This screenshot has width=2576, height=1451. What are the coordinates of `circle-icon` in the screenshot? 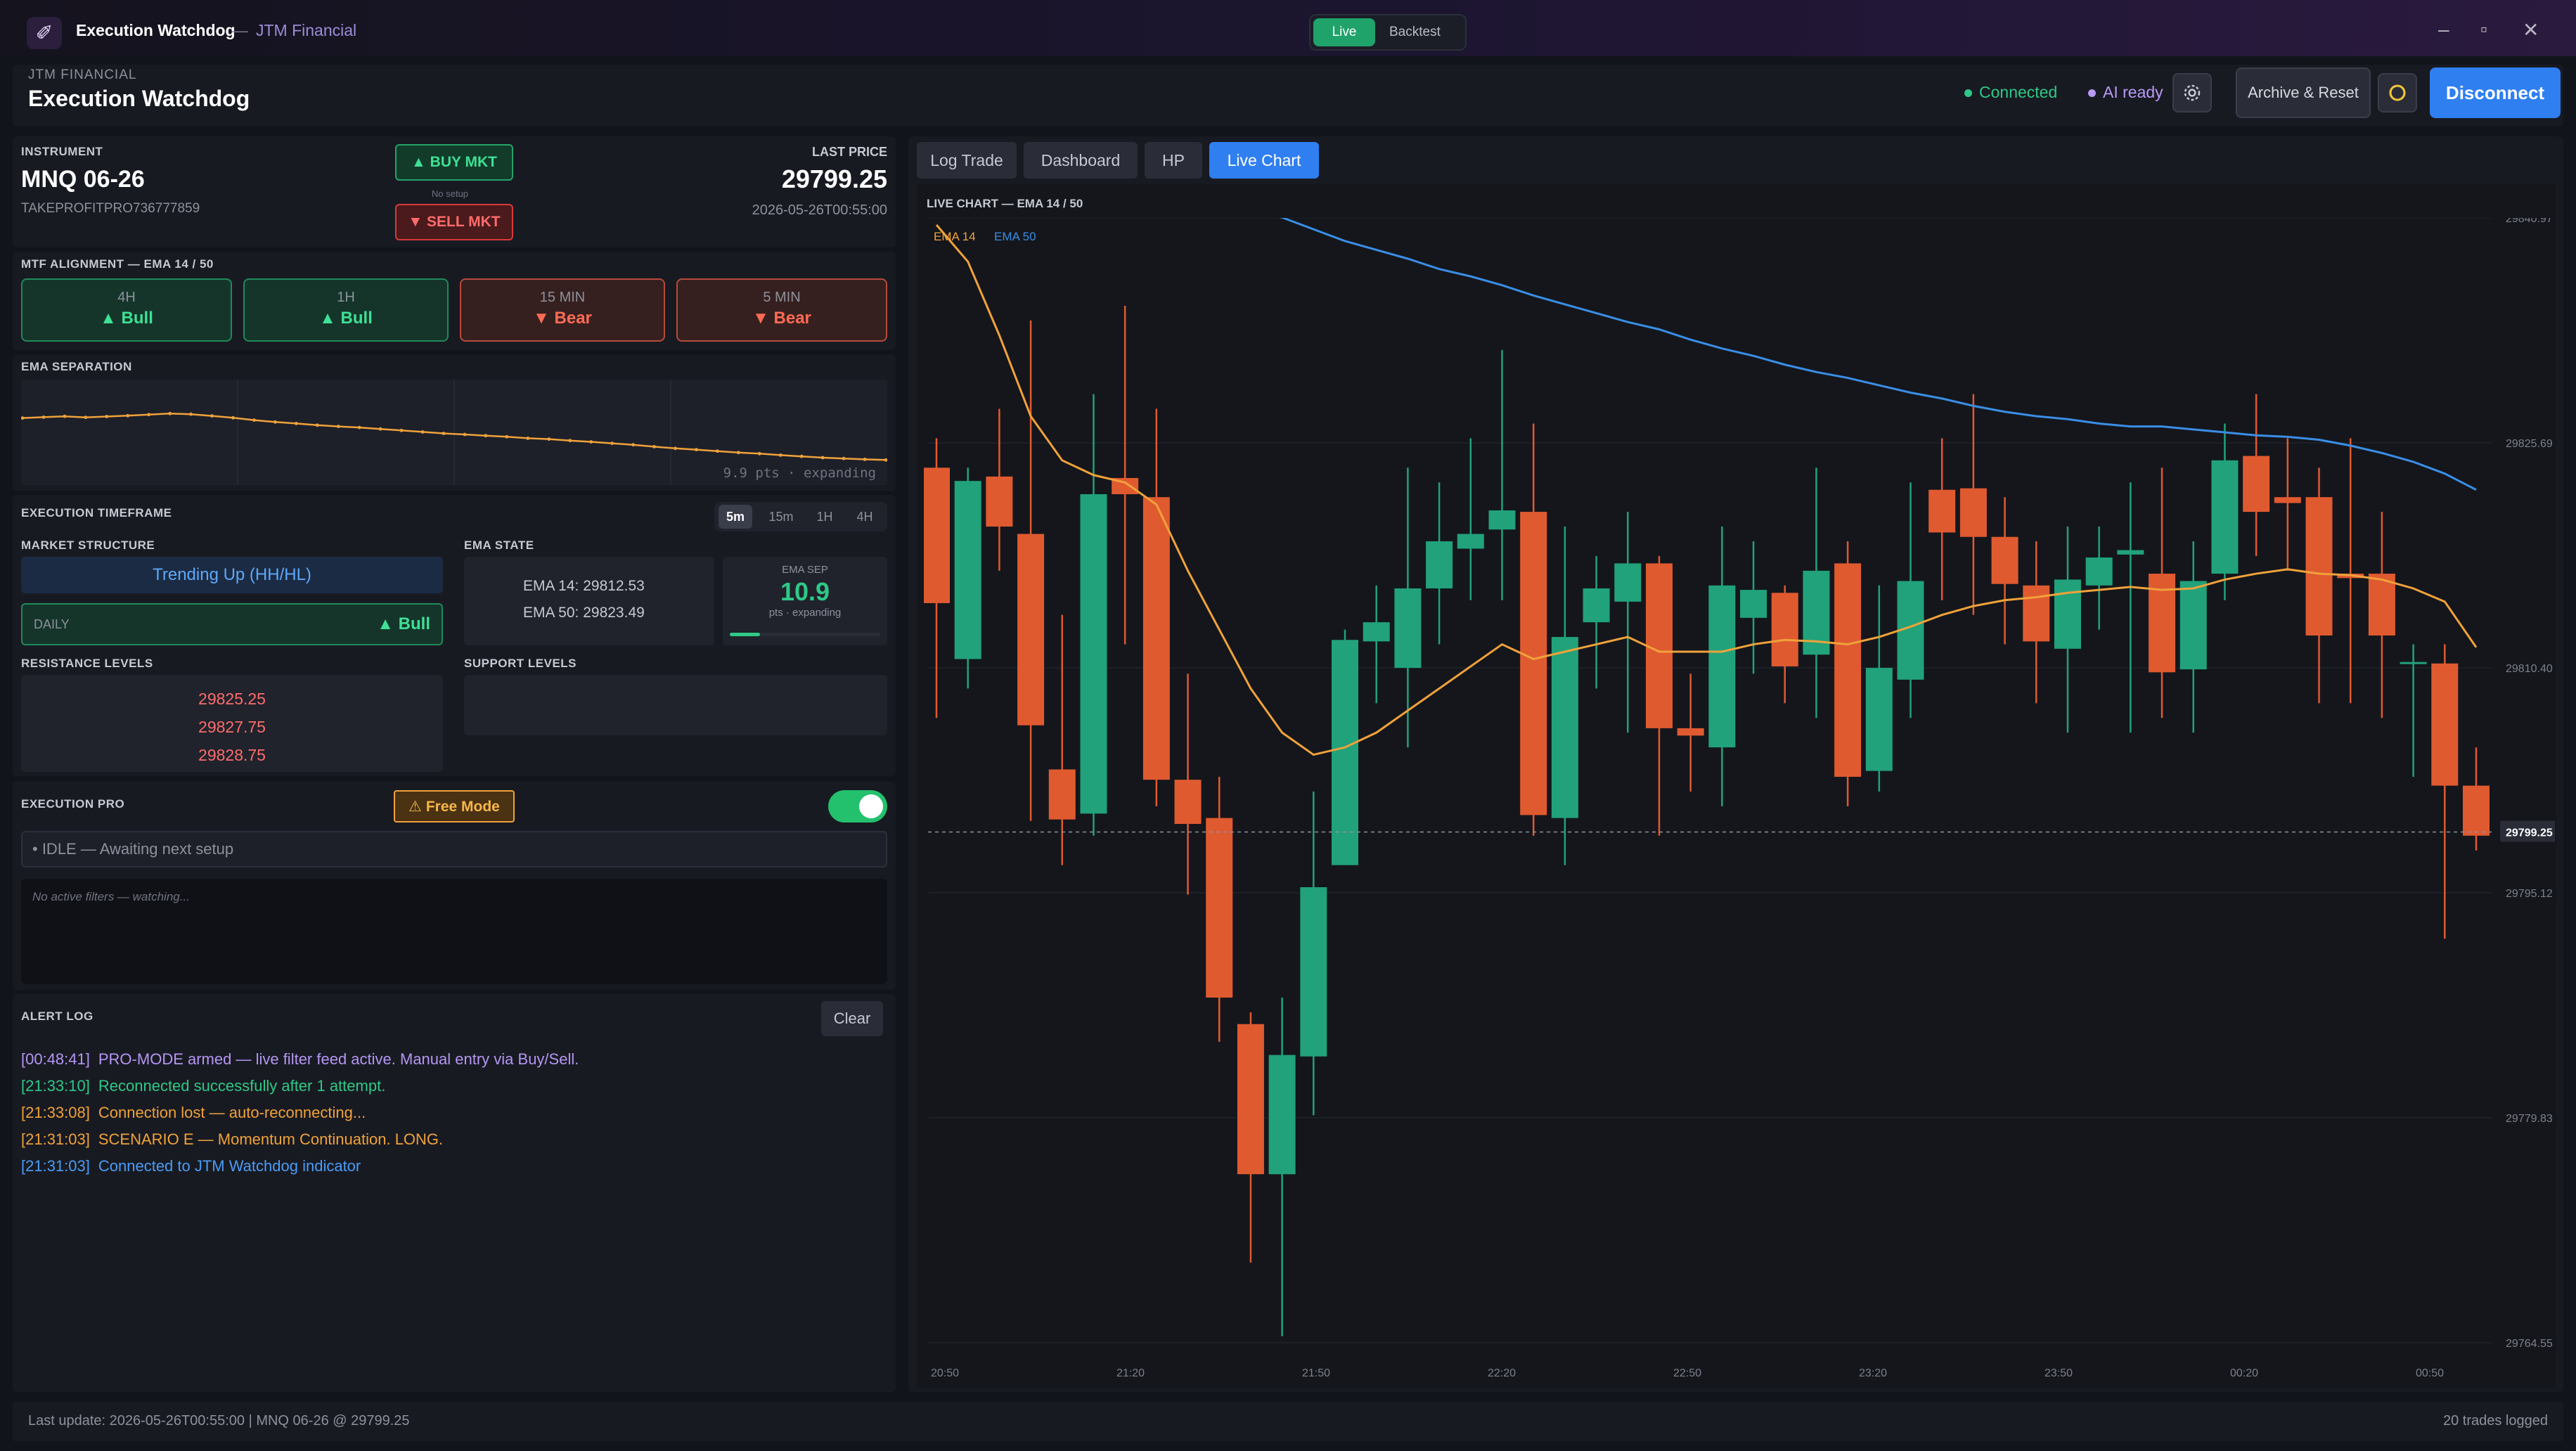 It's located at (2397, 92).